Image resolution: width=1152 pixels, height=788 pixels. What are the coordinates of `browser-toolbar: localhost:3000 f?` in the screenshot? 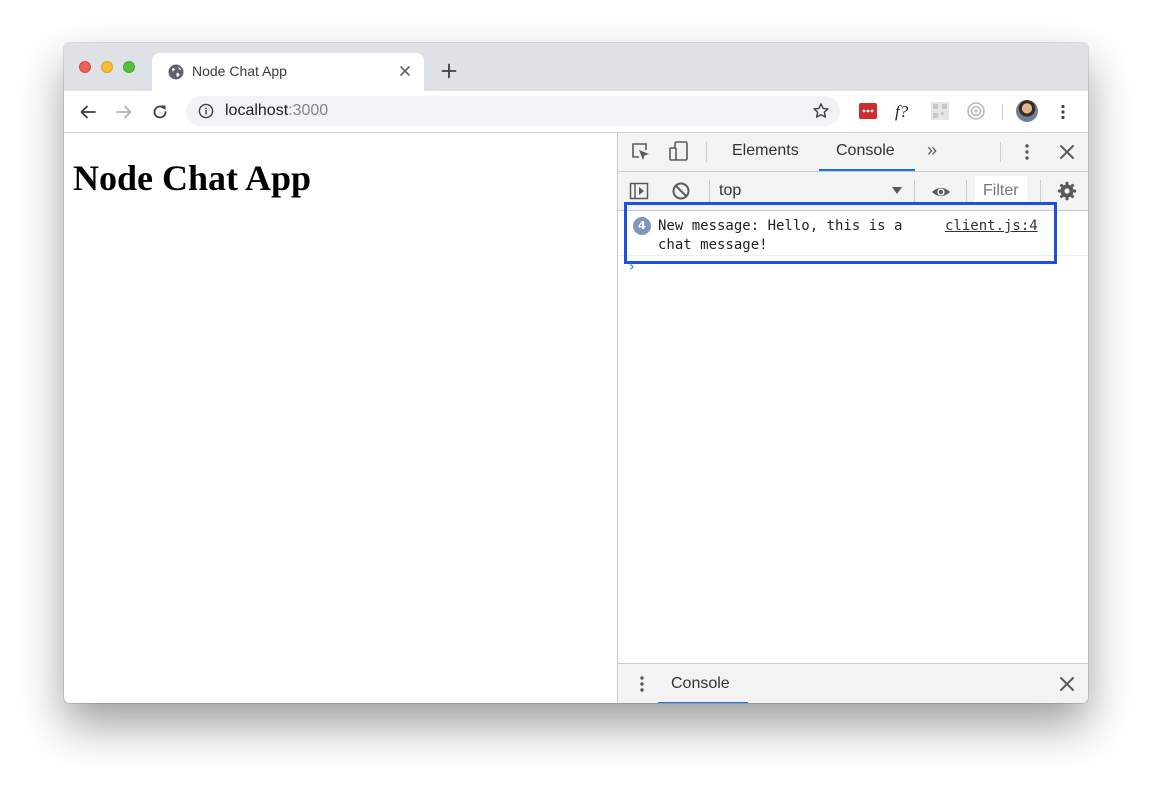 It's located at (576, 112).